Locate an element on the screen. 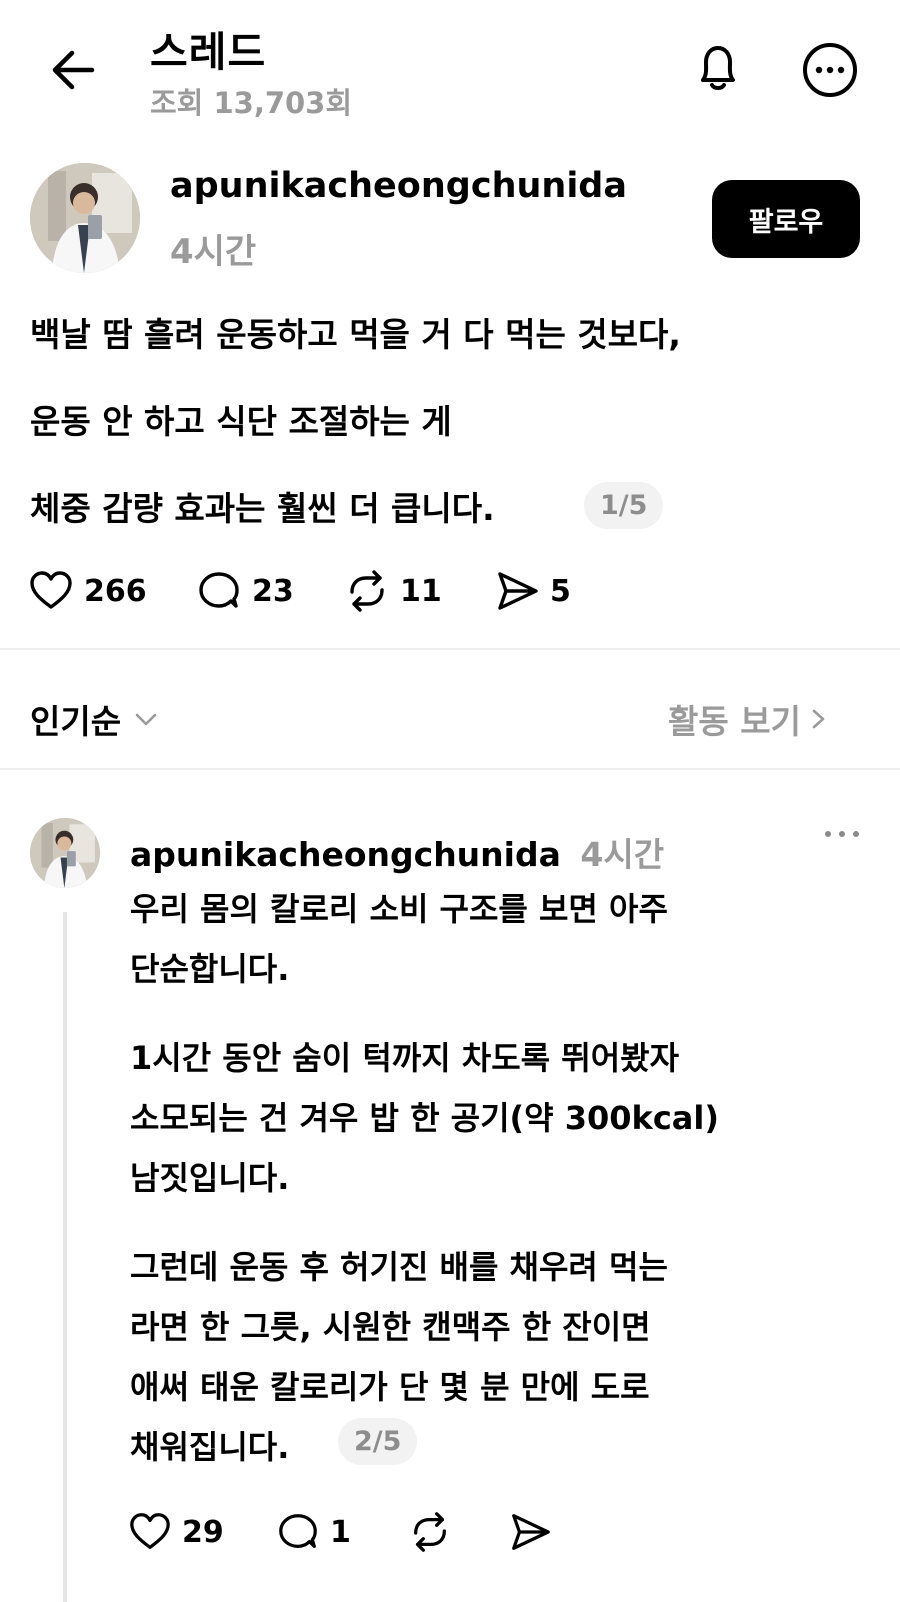 Image resolution: width=900 pixels, height=1602 pixels. like-count: 266 is located at coordinates (115, 591).